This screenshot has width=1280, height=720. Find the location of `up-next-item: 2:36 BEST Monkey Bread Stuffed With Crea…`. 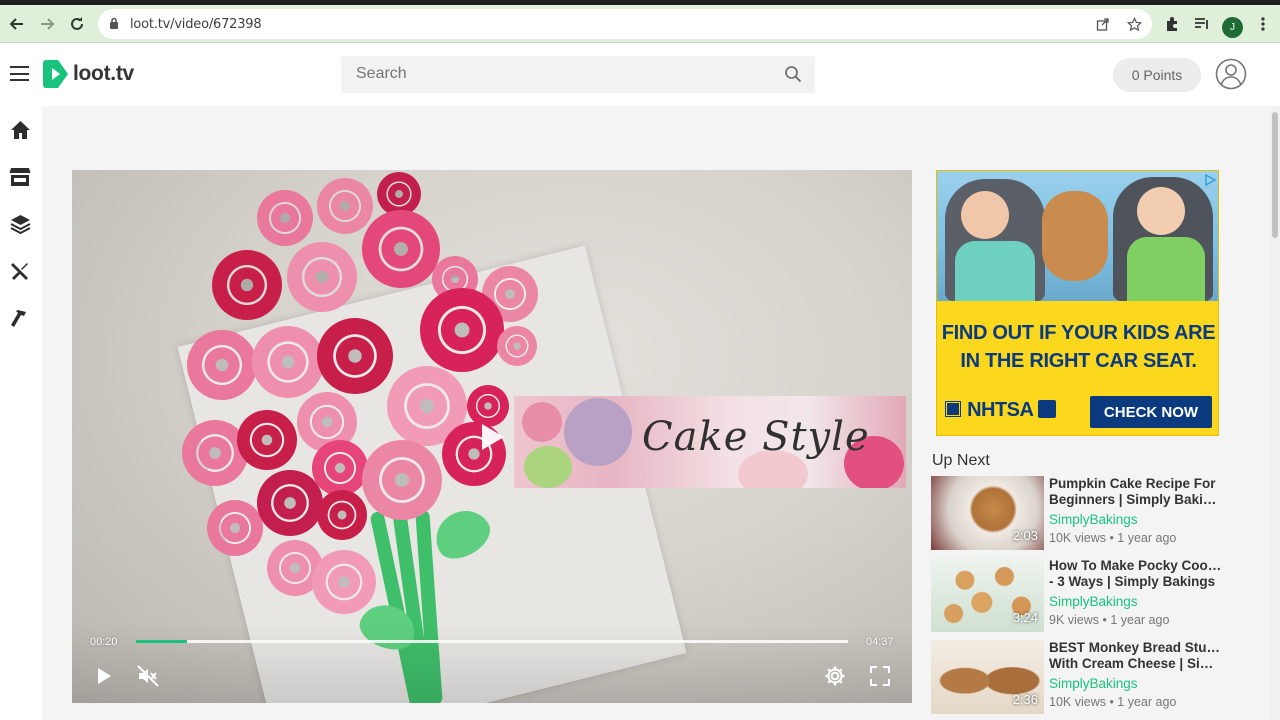

up-next-item: 2:36 BEST Monkey Bread Stuffed With Crea… is located at coordinates (1081, 677).